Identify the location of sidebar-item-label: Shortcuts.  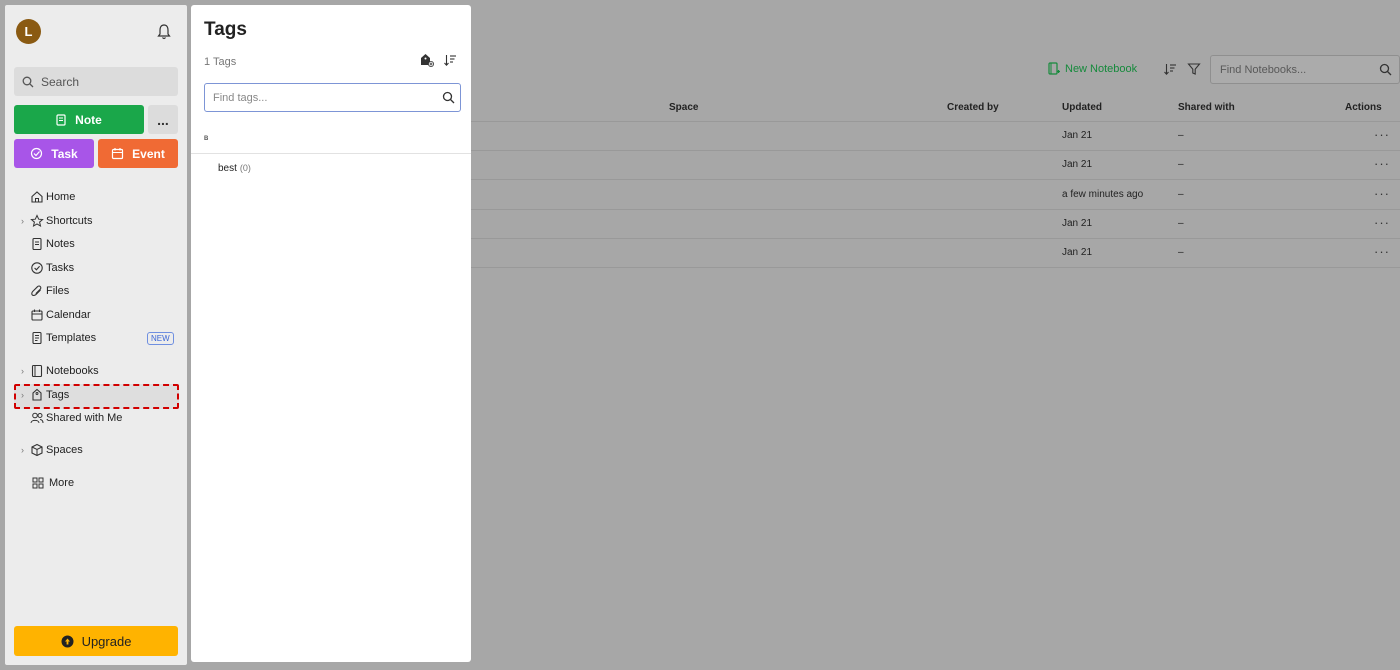
(69, 221).